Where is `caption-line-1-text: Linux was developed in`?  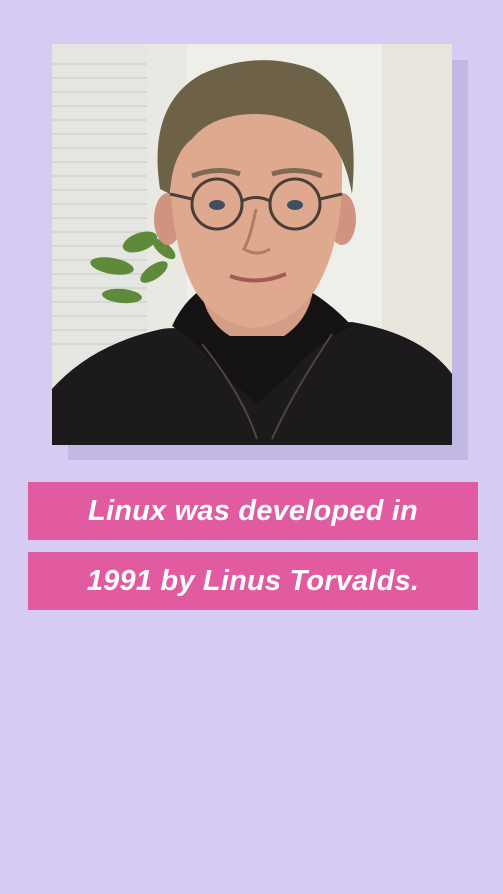
caption-line-1-text: Linux was developed in is located at coordinates (253, 510).